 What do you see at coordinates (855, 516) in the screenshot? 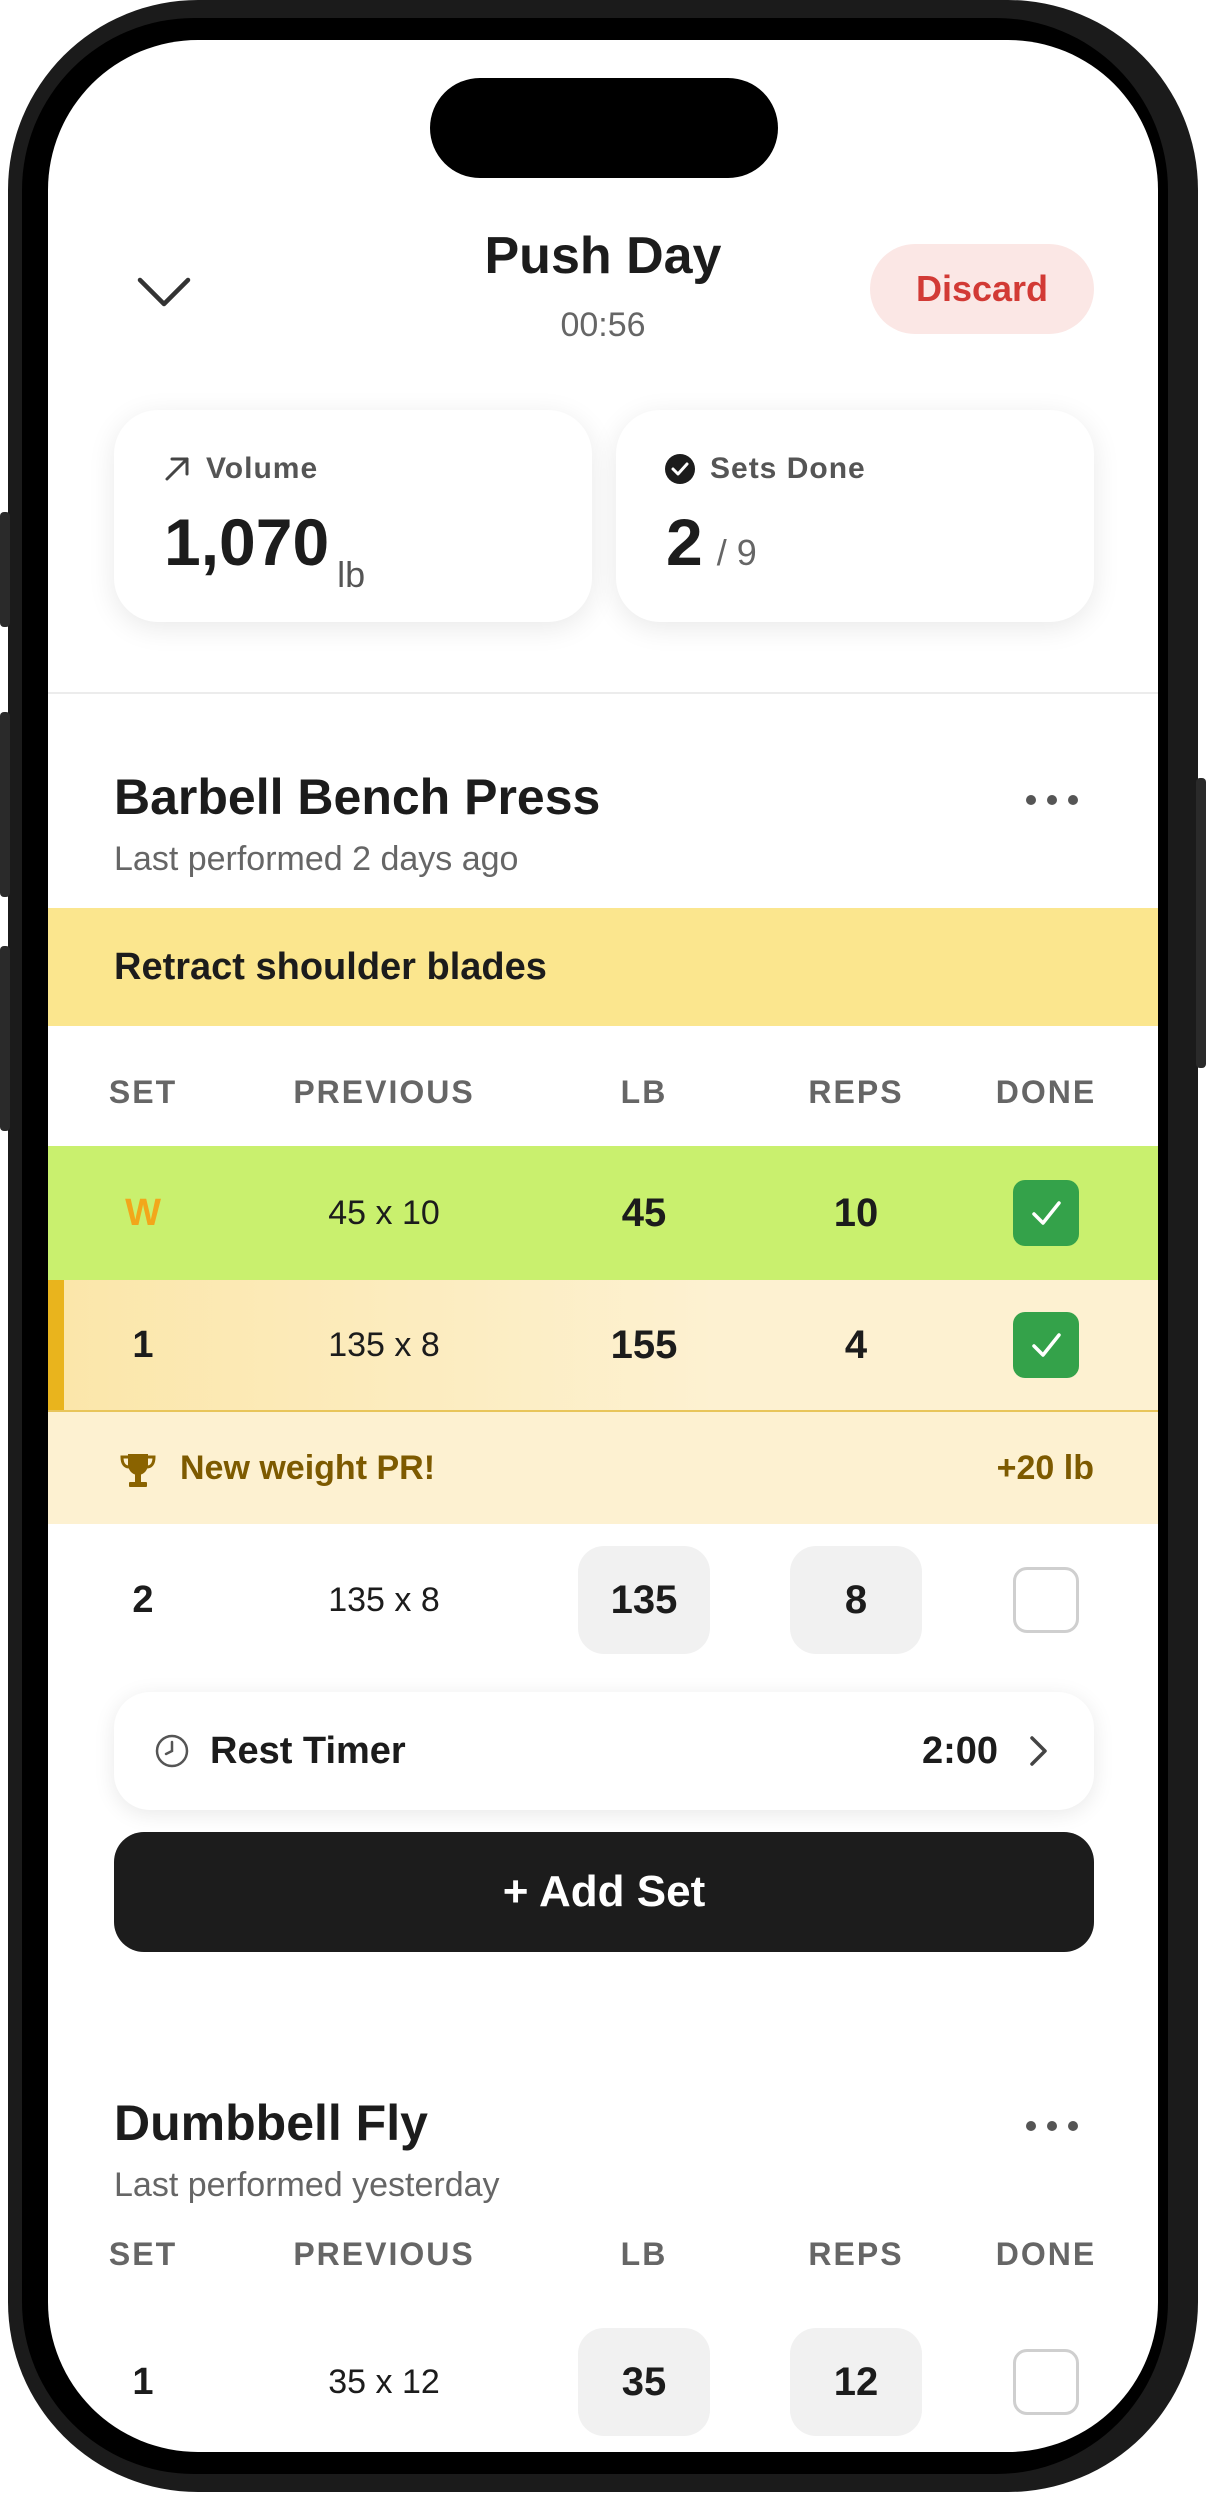
I see `sets-done-card: Sets Done 2 / 9` at bounding box center [855, 516].